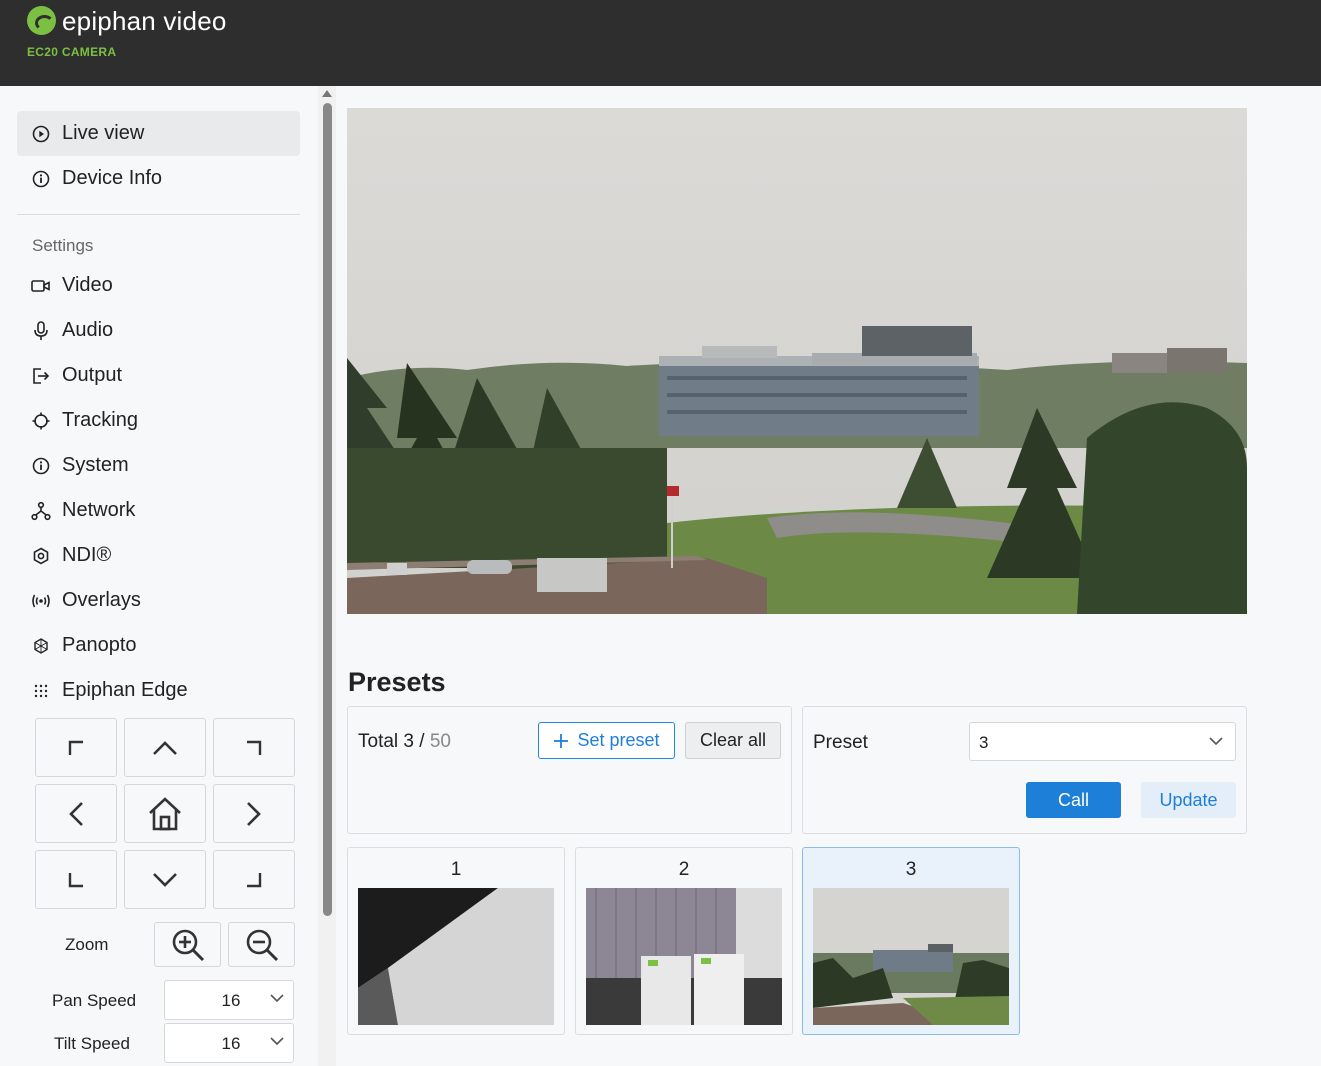 The width and height of the screenshot is (1321, 1066). I want to click on zoom-label: Zoom, so click(87, 944).